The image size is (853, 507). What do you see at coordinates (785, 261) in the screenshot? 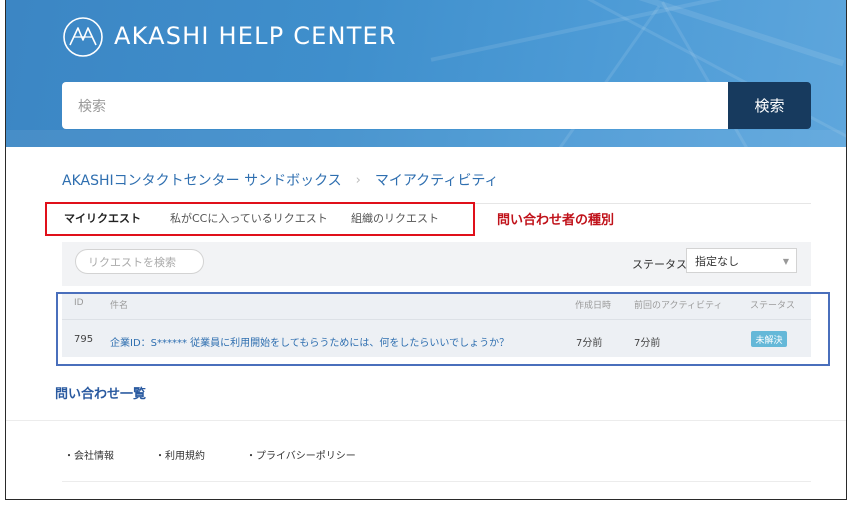
I see `chevron-down-icon: ▼` at bounding box center [785, 261].